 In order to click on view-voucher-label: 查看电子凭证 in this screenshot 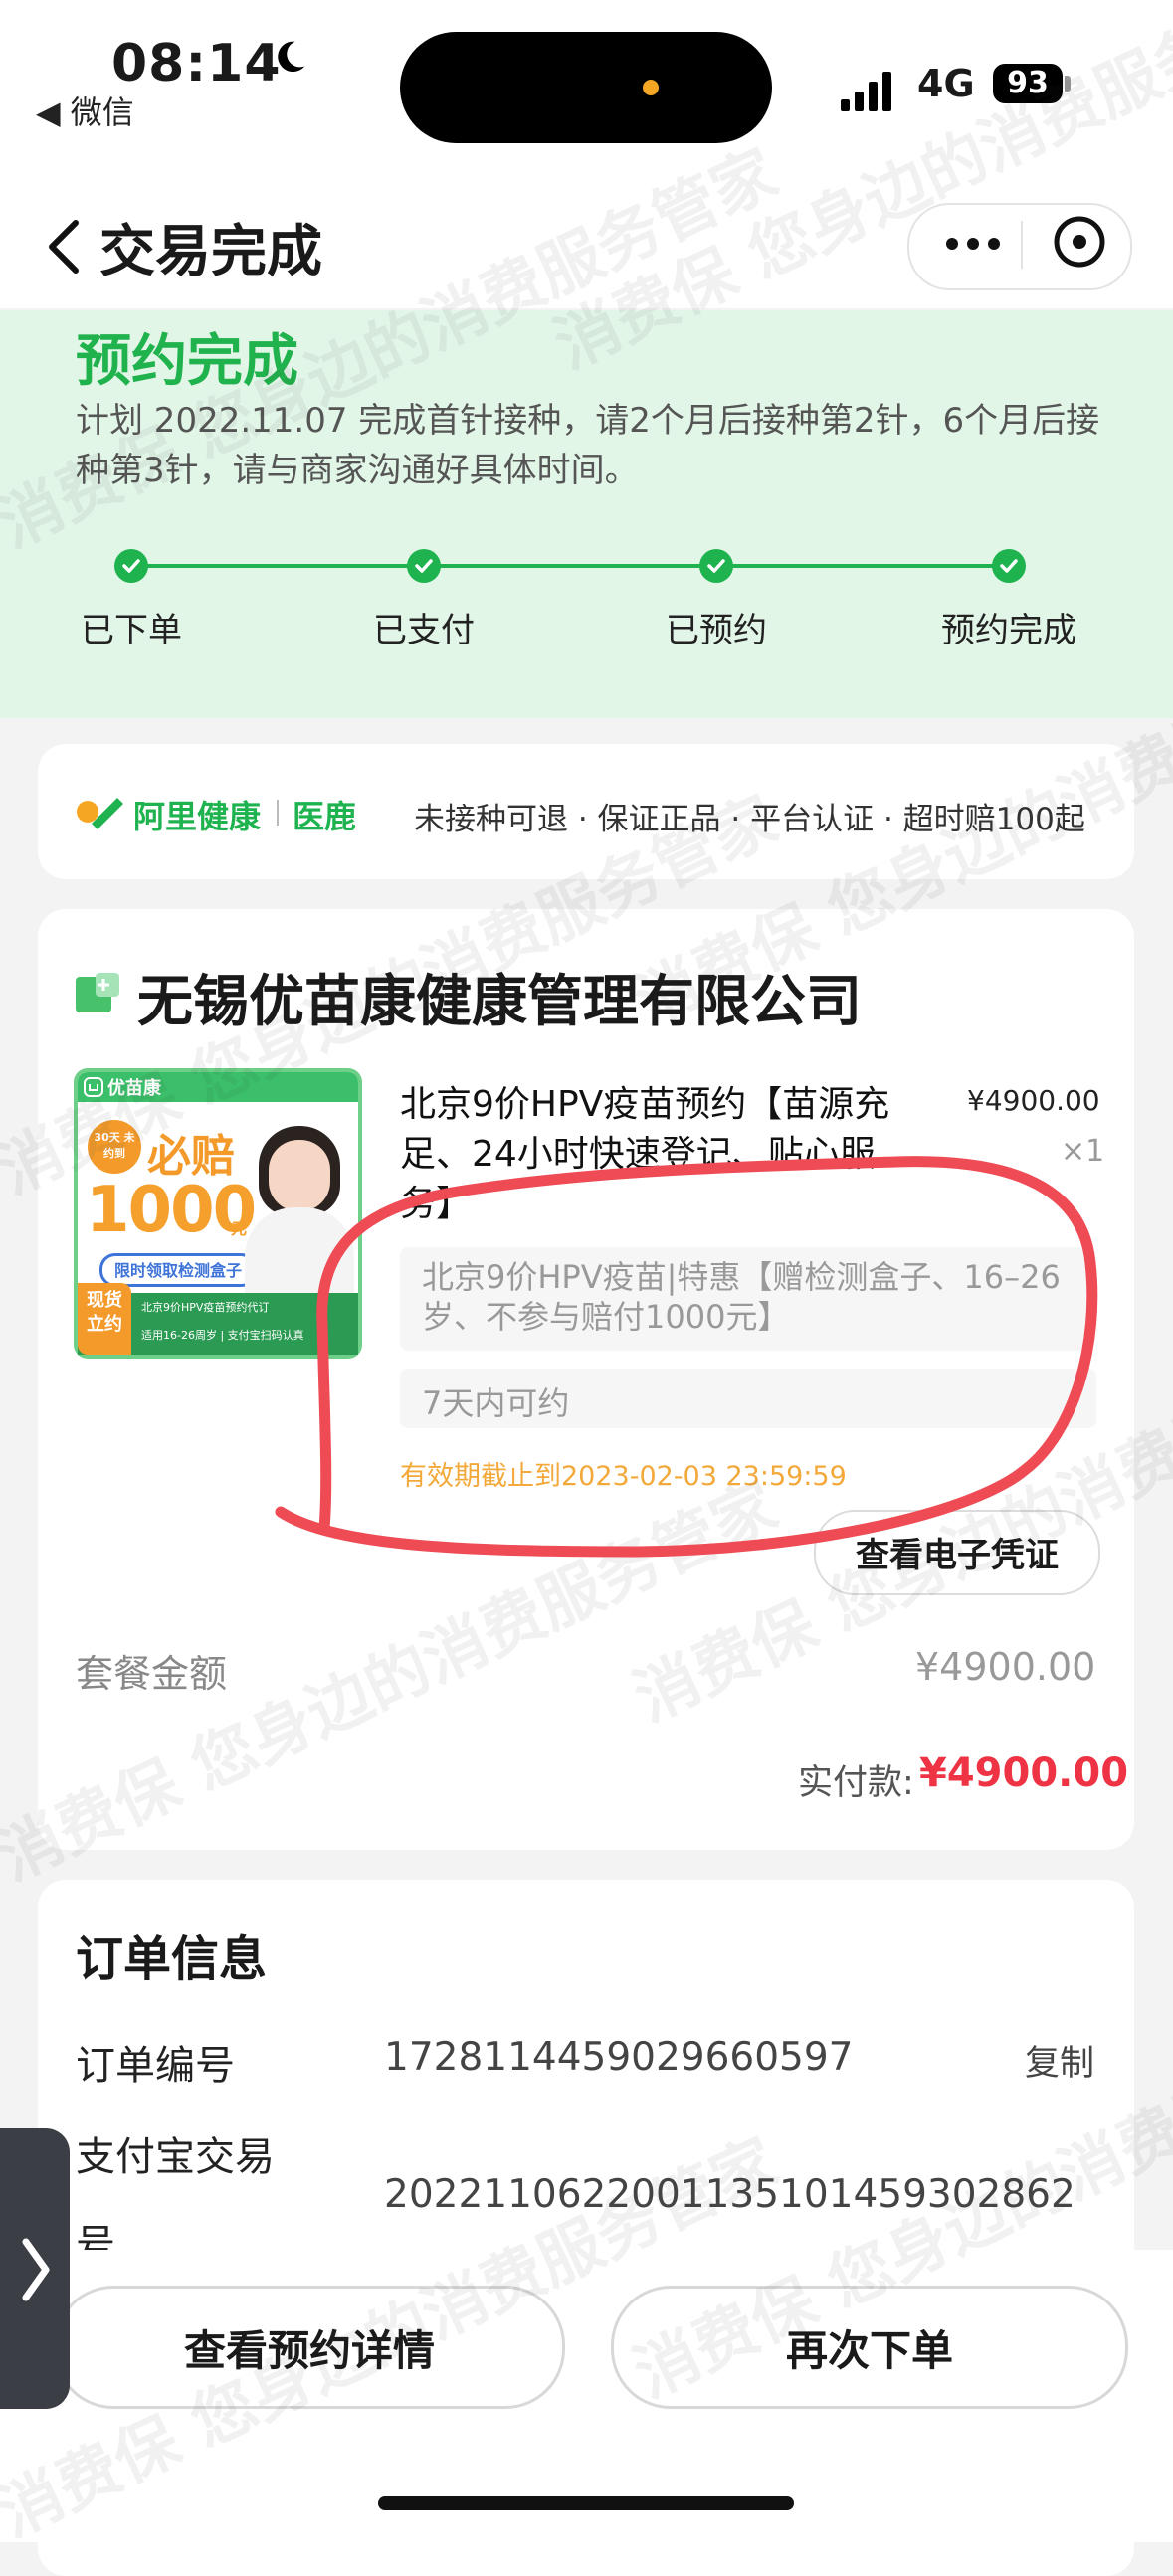, I will do `click(957, 1552)`.